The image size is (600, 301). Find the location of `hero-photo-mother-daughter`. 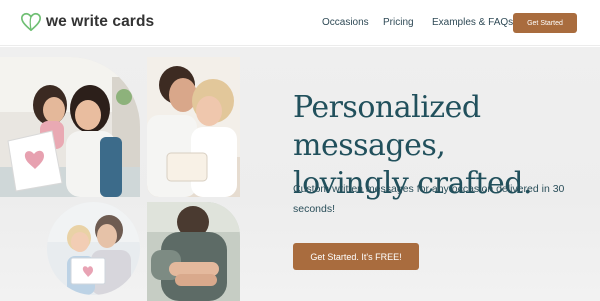

hero-photo-mother-daughter is located at coordinates (70, 127).